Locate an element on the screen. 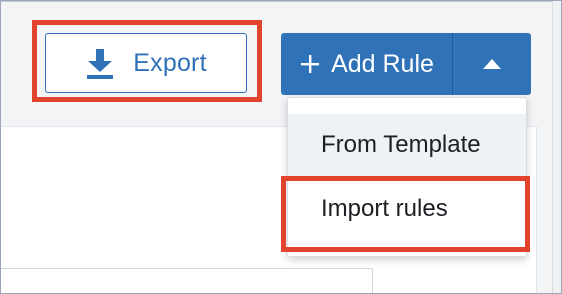 The height and width of the screenshot is (294, 562). export-button: Export is located at coordinates (146, 63).